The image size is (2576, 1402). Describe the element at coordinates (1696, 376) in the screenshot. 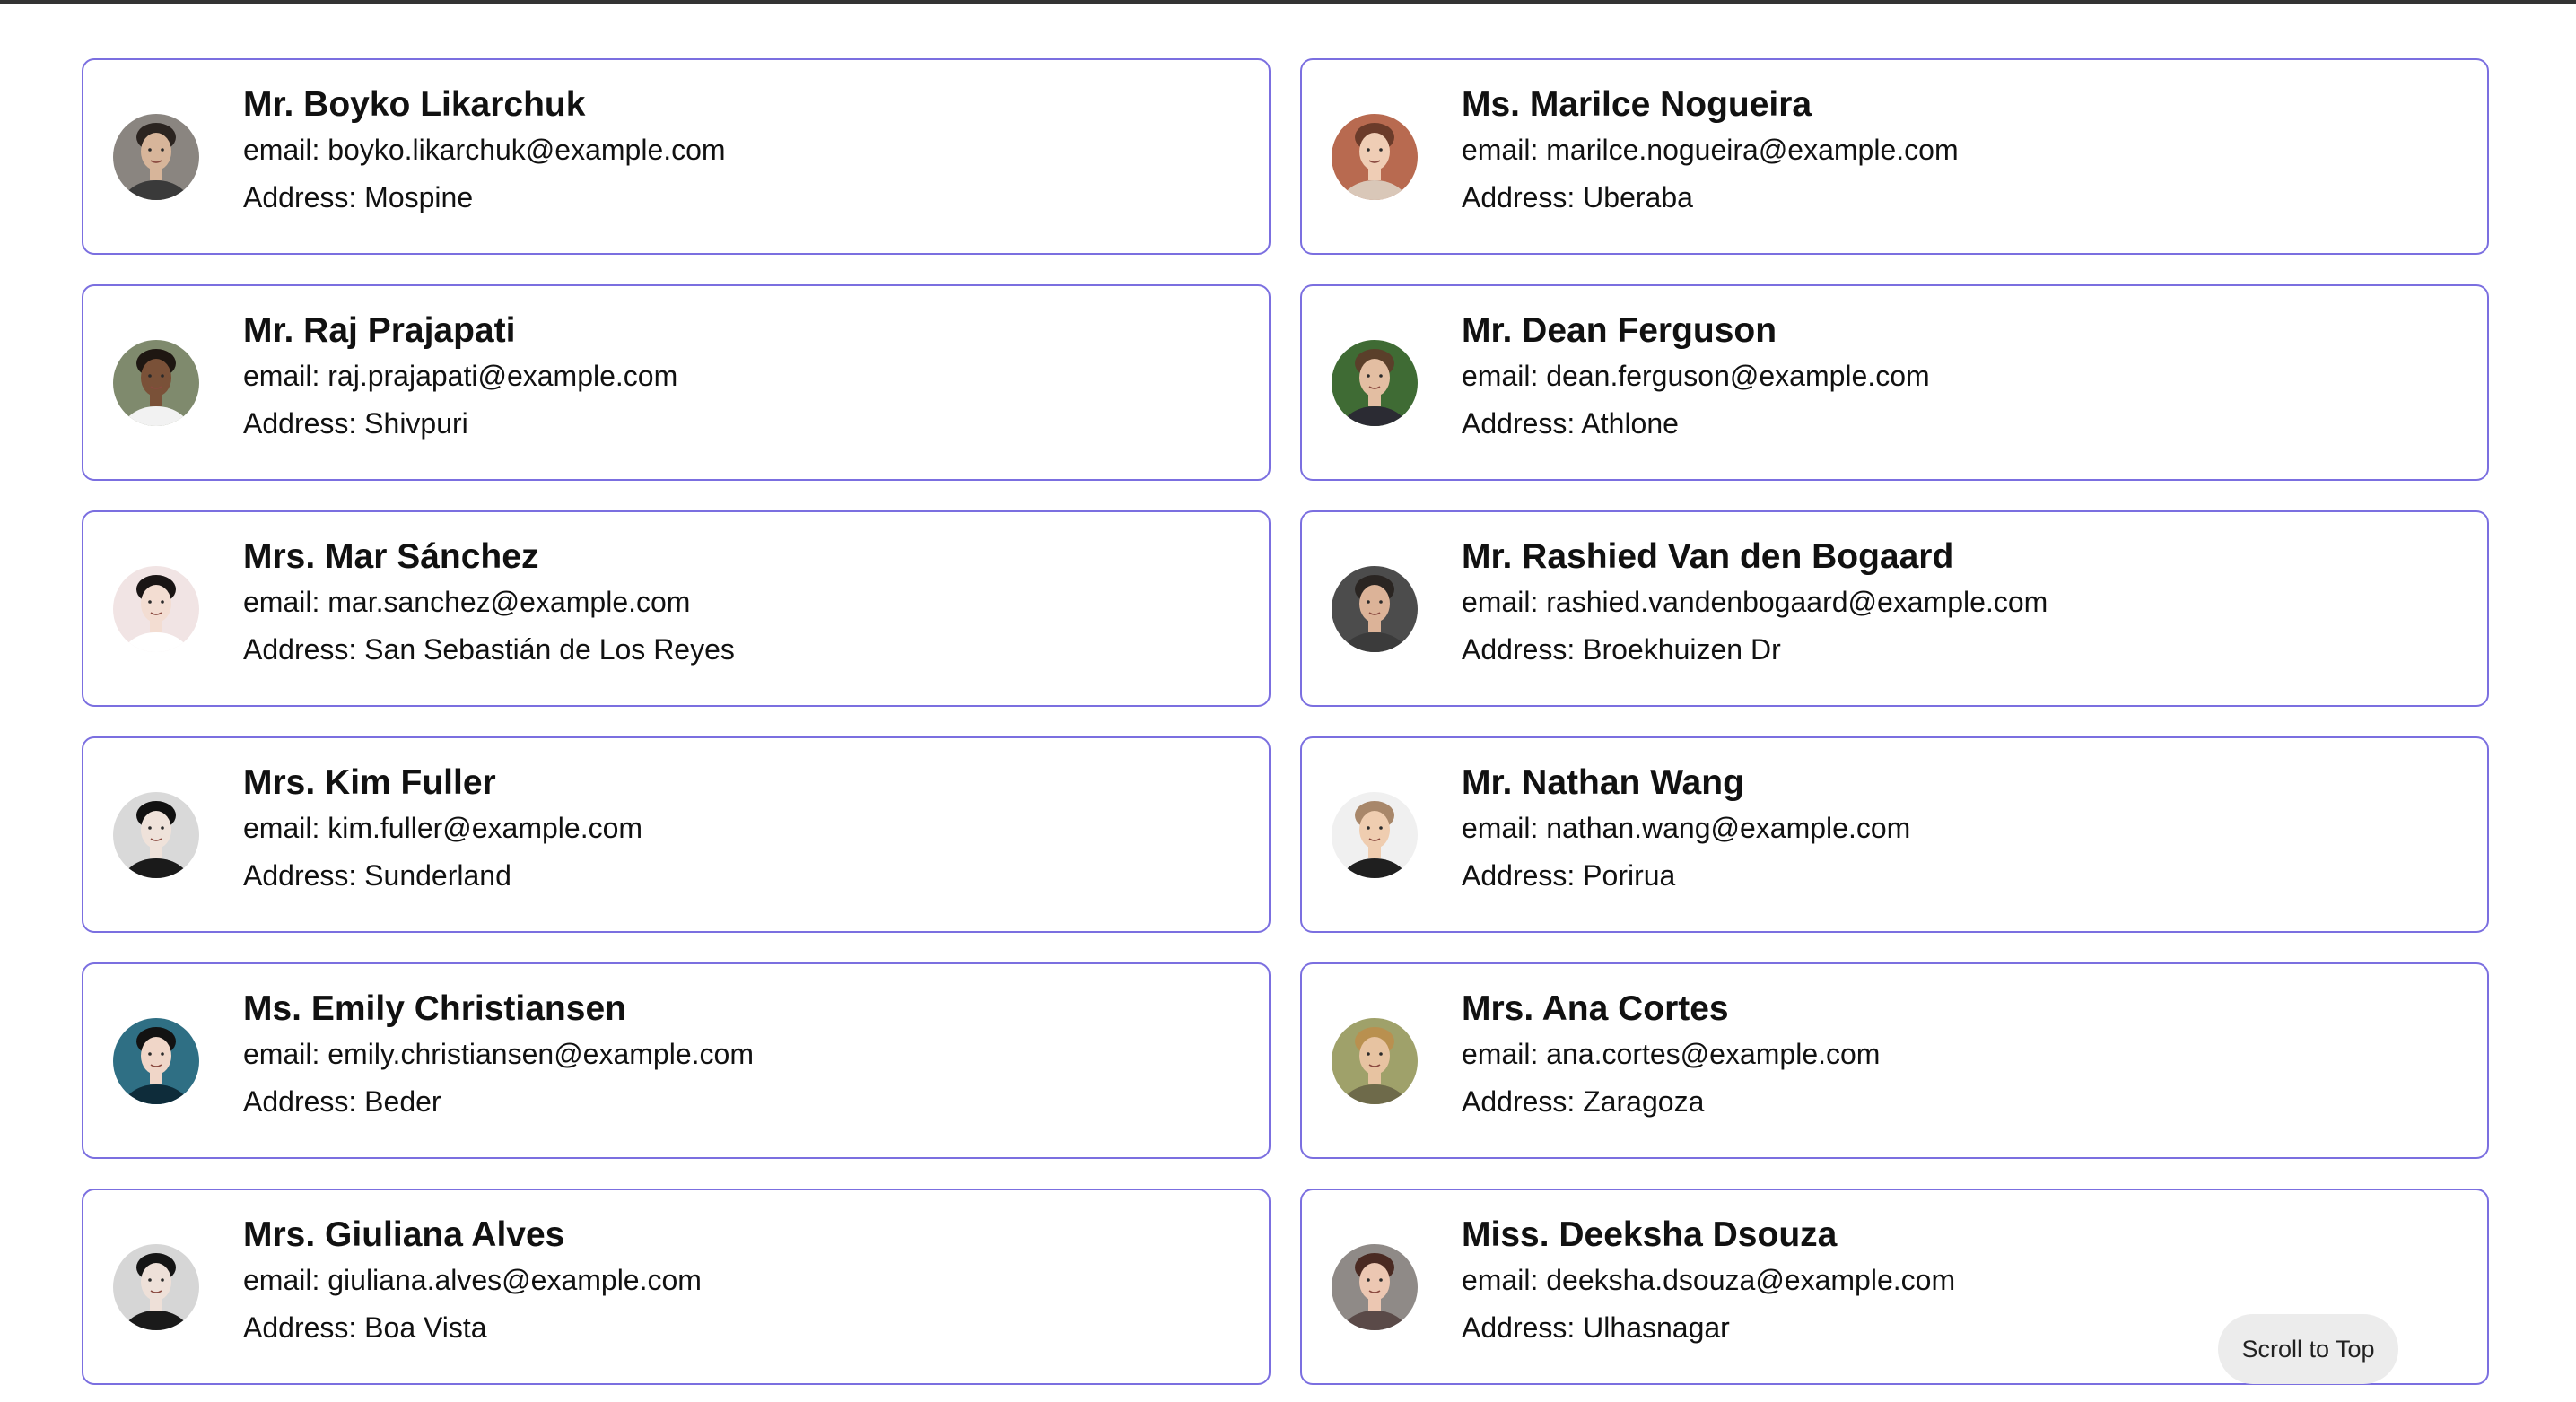

I see `user-email: email: dean.ferguson@example.com` at that location.